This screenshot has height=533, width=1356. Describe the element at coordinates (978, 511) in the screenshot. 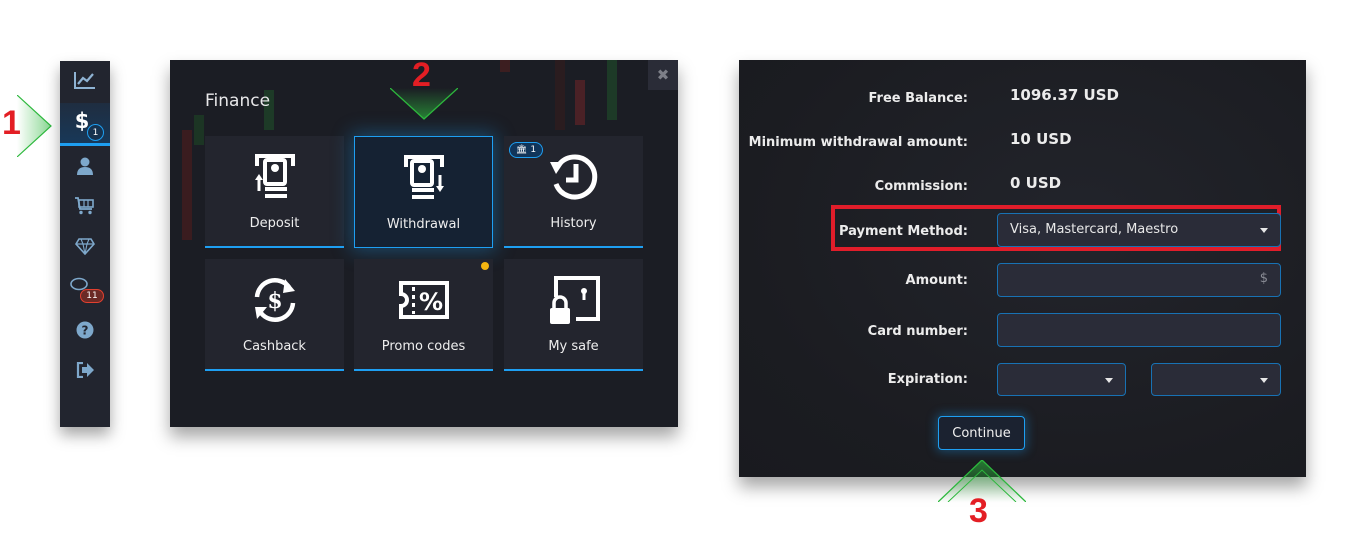

I see `step-3-number: 3` at that location.